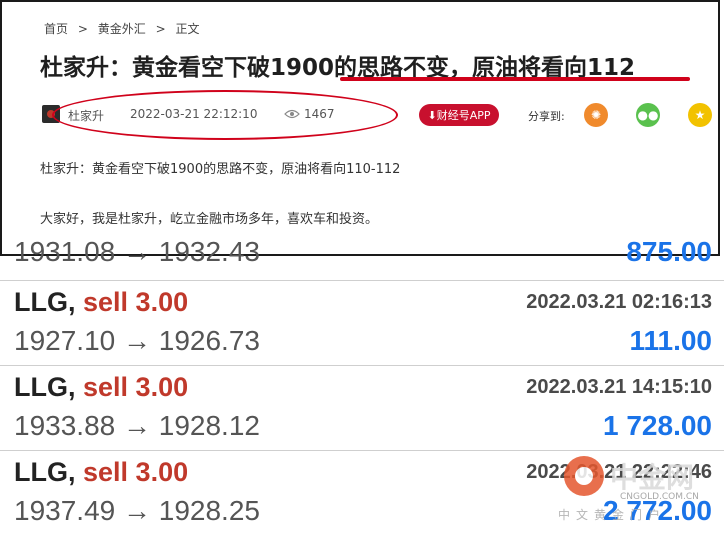 The width and height of the screenshot is (724, 535). Describe the element at coordinates (137, 252) in the screenshot. I see `trade-price: 1931.08 → 1932.43` at that location.